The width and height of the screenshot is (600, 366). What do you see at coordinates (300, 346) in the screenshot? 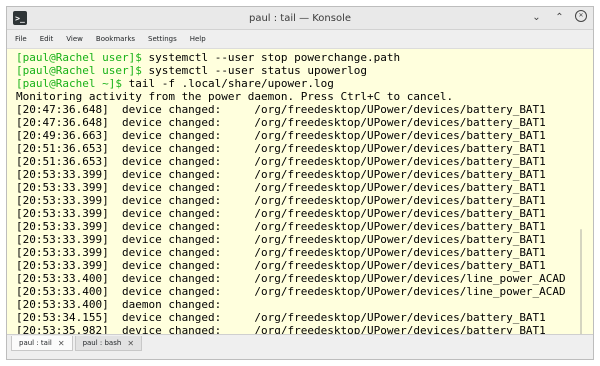
I see `tab-bar: paul : tail ✕ paul : bash ✕` at bounding box center [300, 346].